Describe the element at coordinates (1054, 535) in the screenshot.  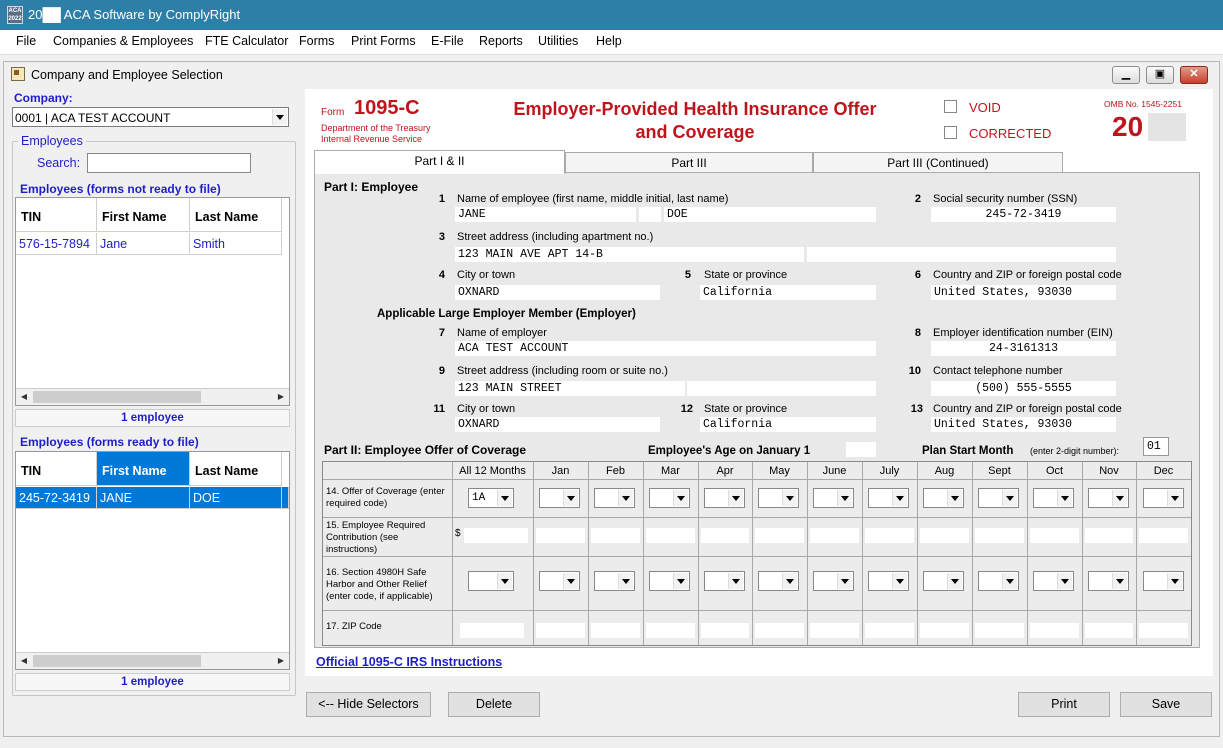
I see `contribution-oct-input` at that location.